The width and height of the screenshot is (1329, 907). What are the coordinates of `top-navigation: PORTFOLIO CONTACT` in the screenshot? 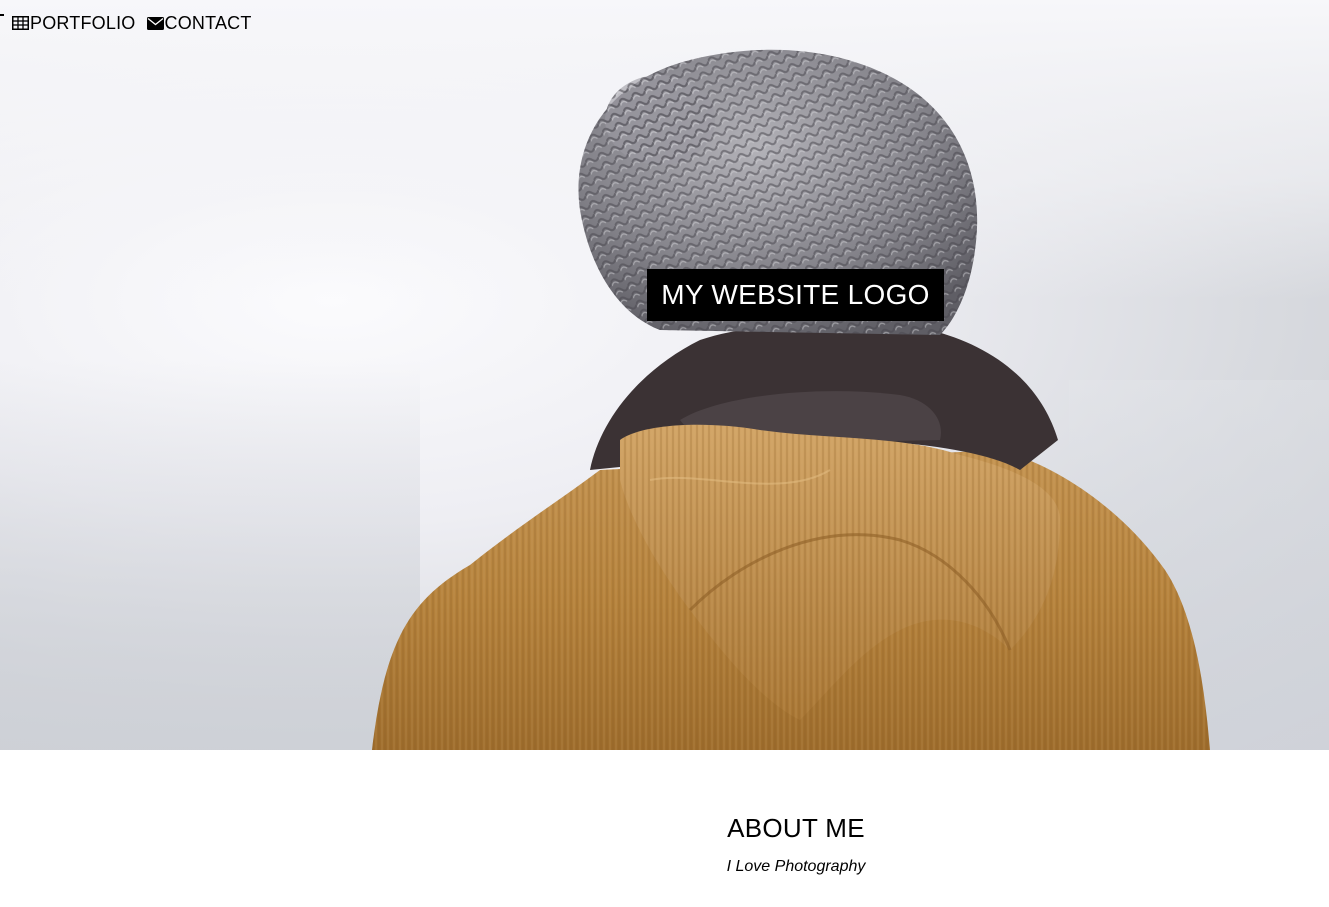 It's located at (131, 23).